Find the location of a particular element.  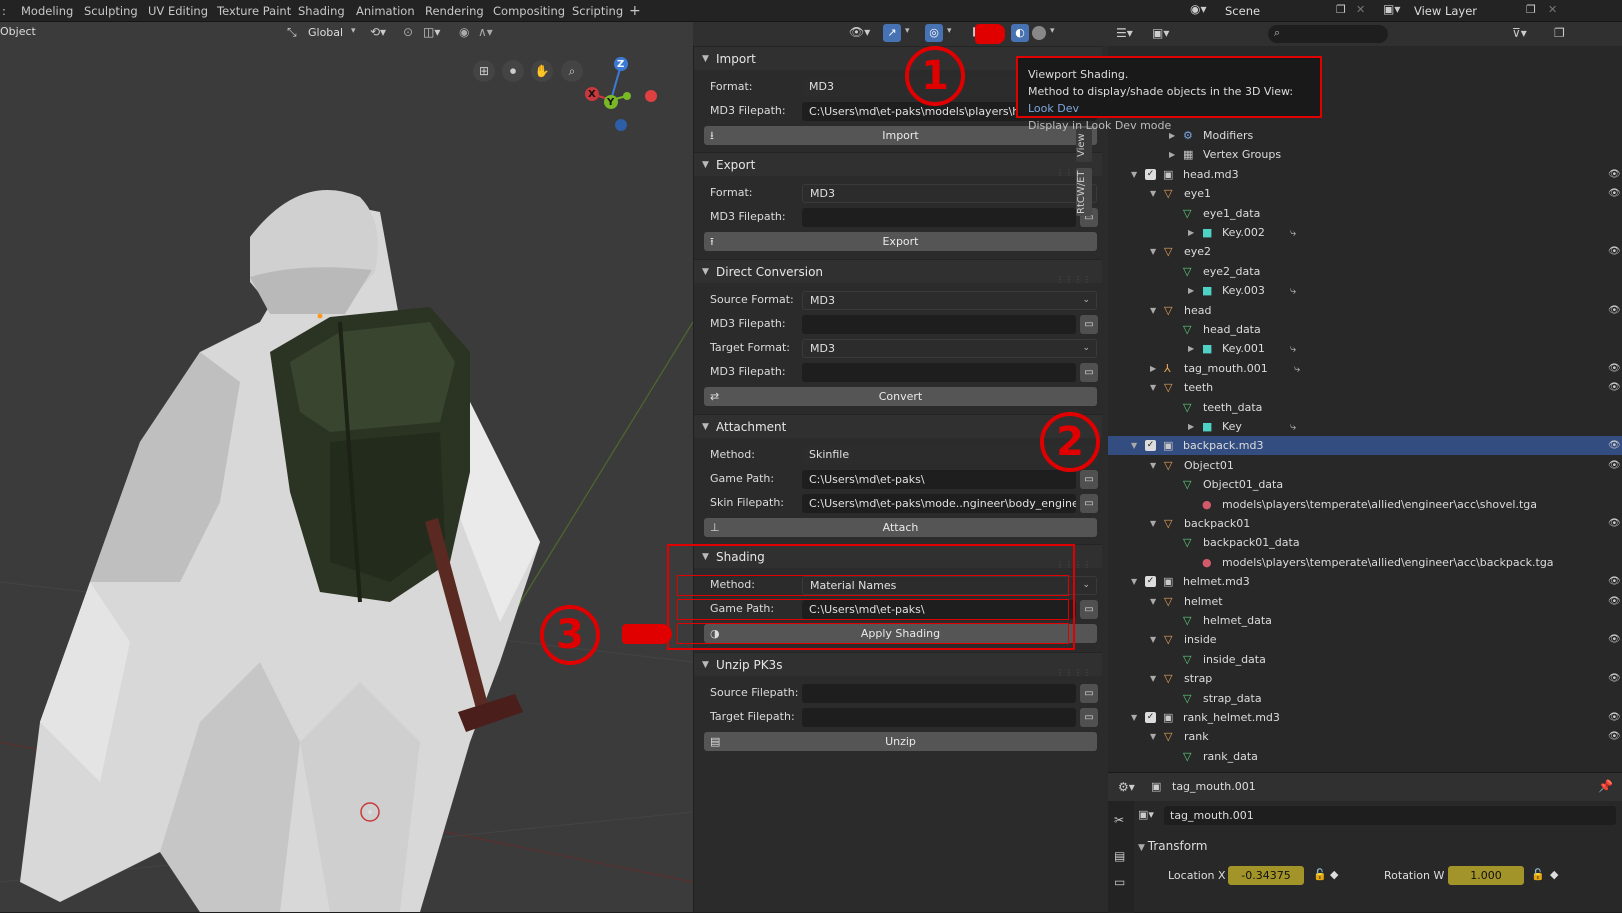

scene-icon: ◉▾ is located at coordinates (1205, 11).